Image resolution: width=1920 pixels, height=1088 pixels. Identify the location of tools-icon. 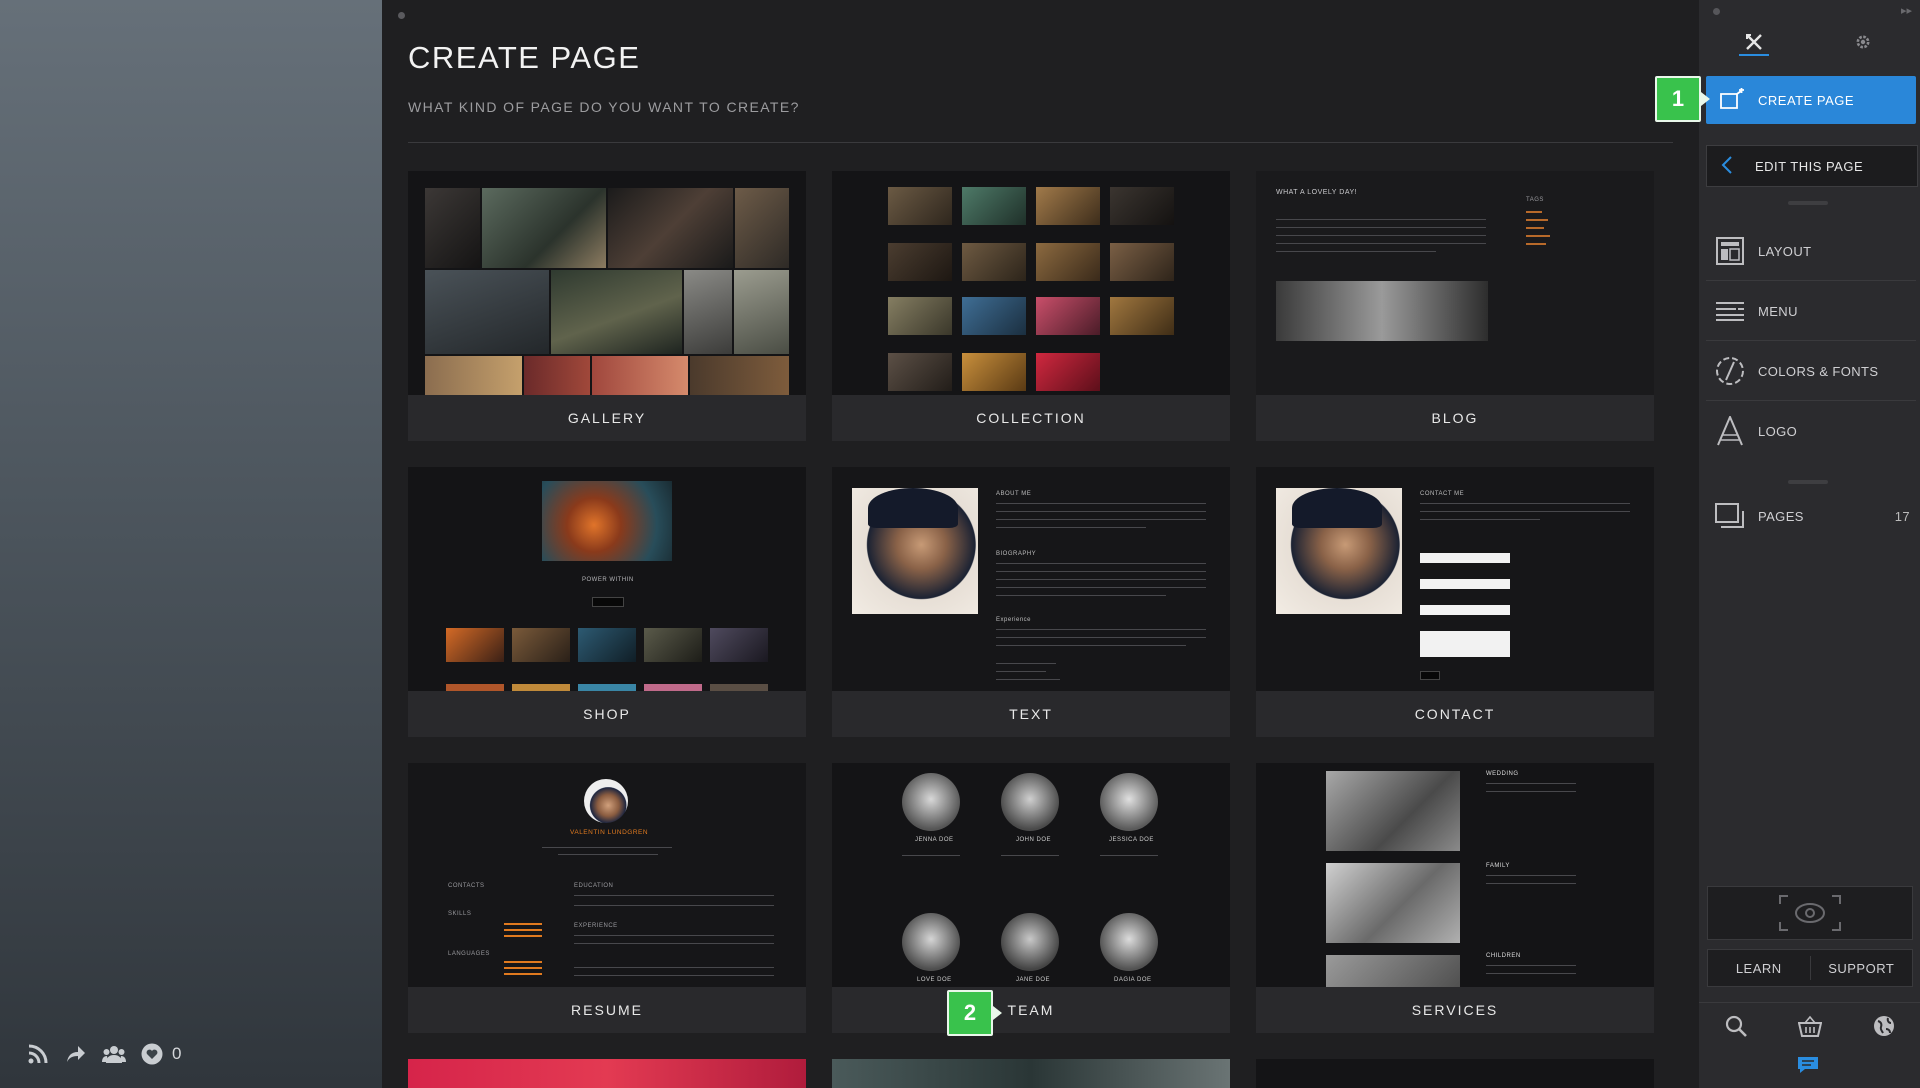
(1754, 42).